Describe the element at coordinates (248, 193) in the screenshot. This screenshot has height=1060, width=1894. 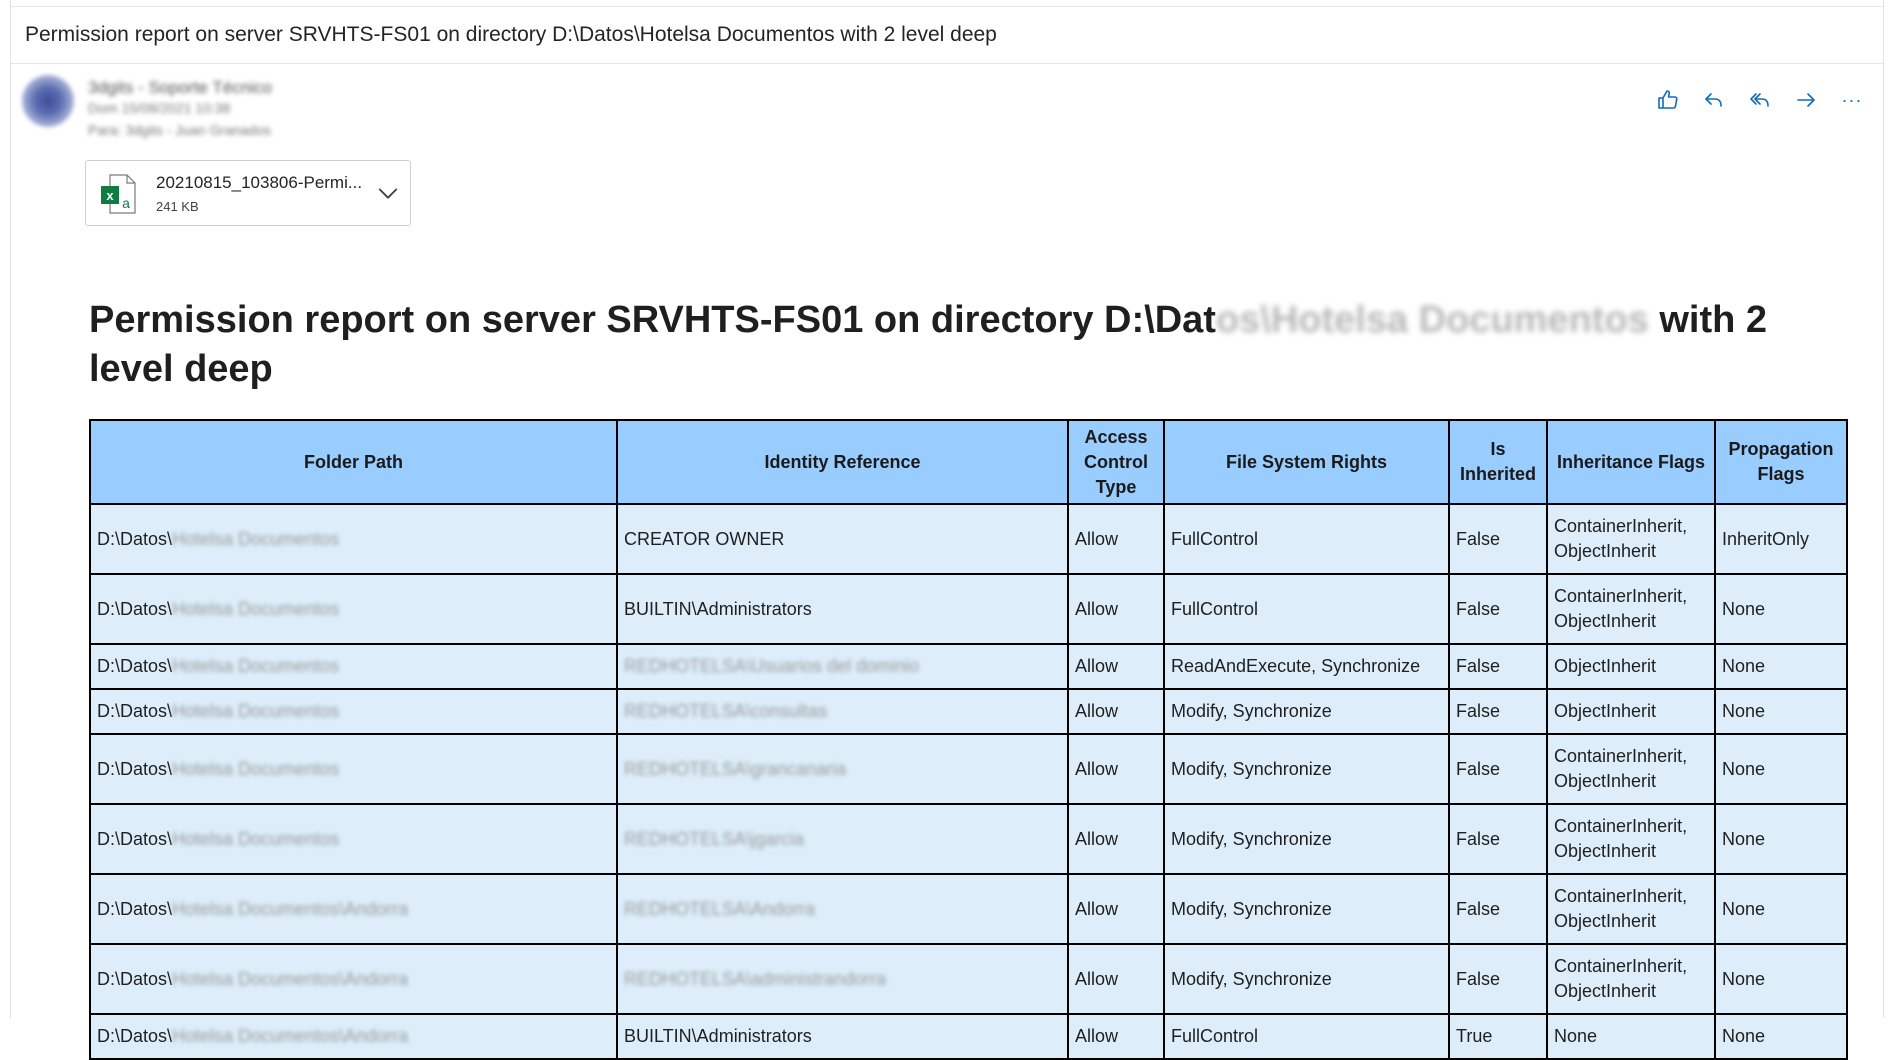
I see `attachment-card: x a 20210815_103806-Permi... 241 KB` at that location.